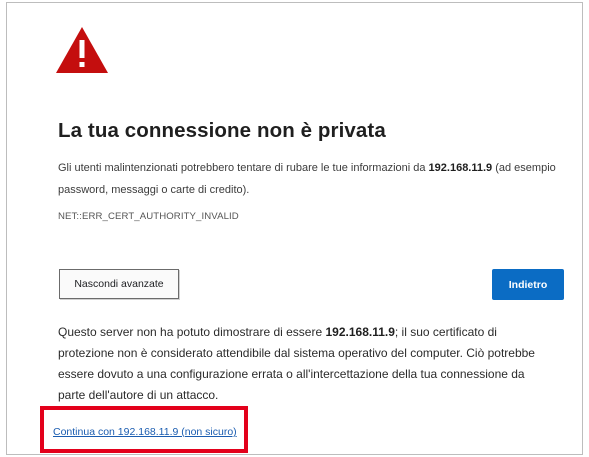 The width and height of the screenshot is (589, 457). What do you see at coordinates (360, 332) in the screenshot?
I see `details-host: 192.168.11.9` at bounding box center [360, 332].